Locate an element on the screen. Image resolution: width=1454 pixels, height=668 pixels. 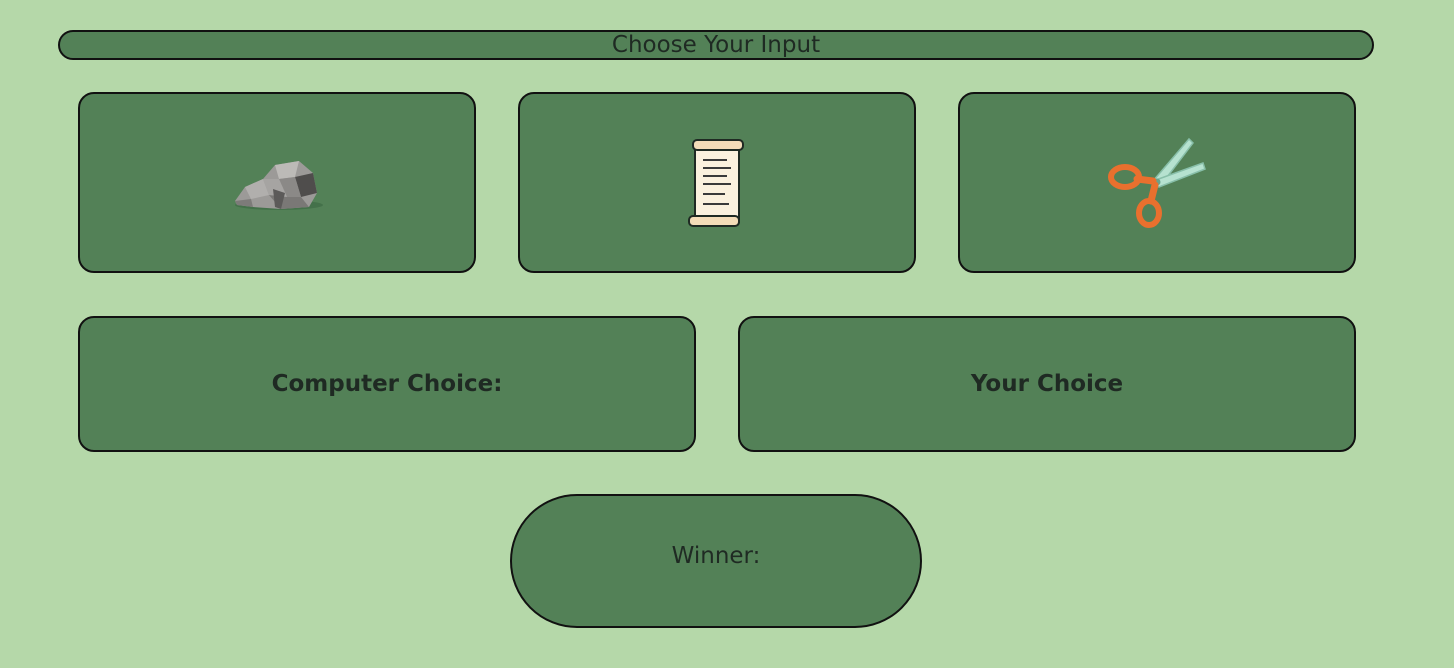
scissors-icon is located at coordinates (1157, 182).